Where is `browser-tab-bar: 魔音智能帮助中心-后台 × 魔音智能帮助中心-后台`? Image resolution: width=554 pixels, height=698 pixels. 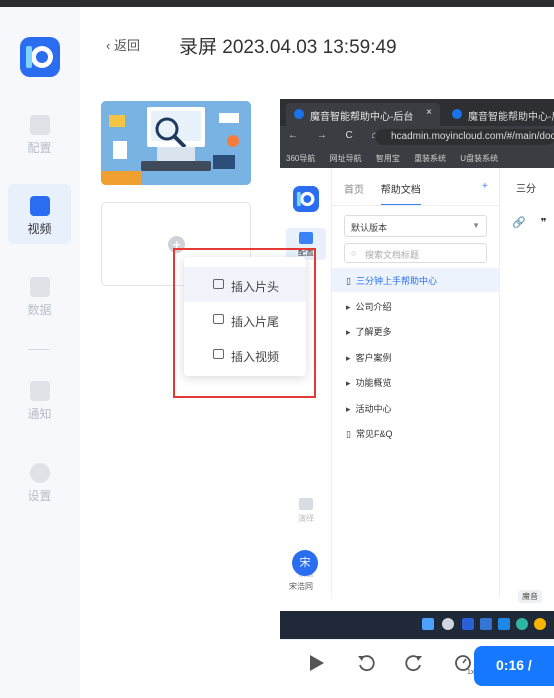 browser-tab-bar: 魔音智能帮助中心-后台 × 魔音智能帮助中心-后台 is located at coordinates (417, 112).